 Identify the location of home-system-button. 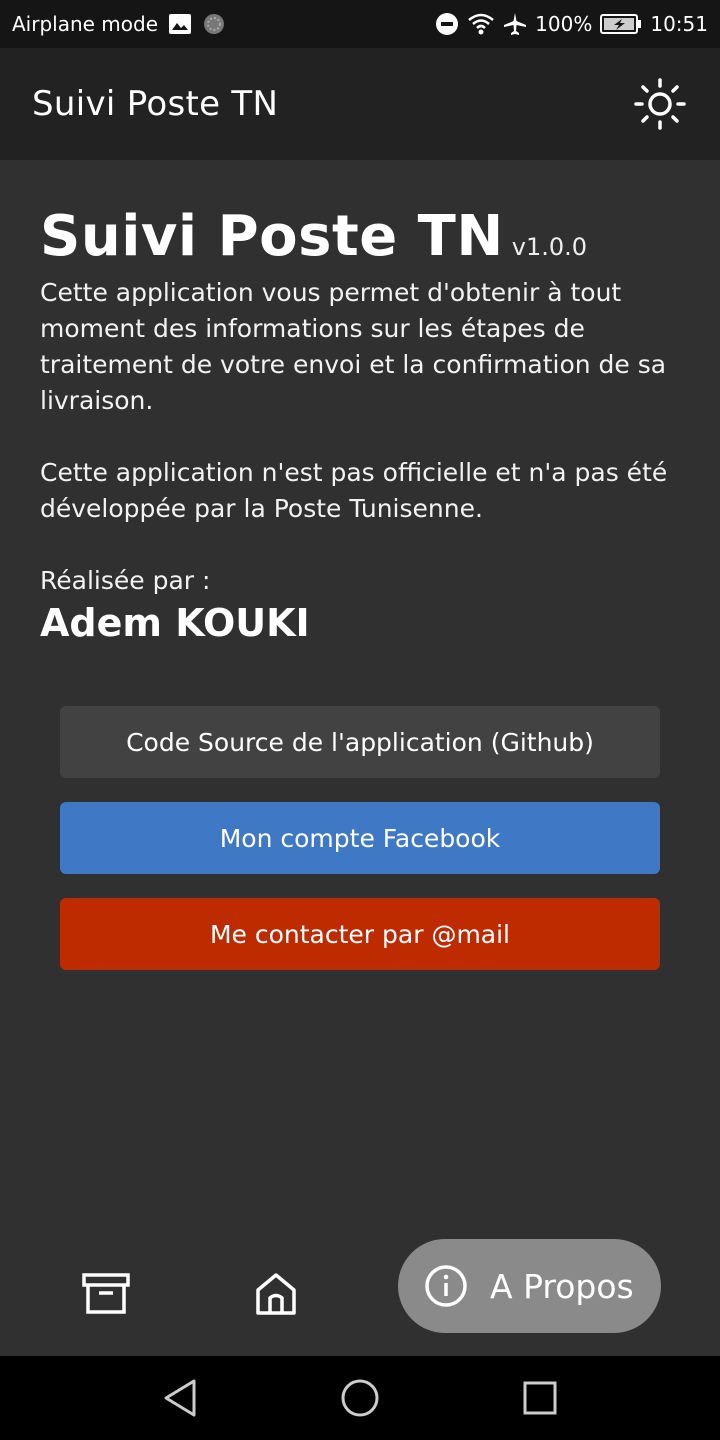
(360, 1398).